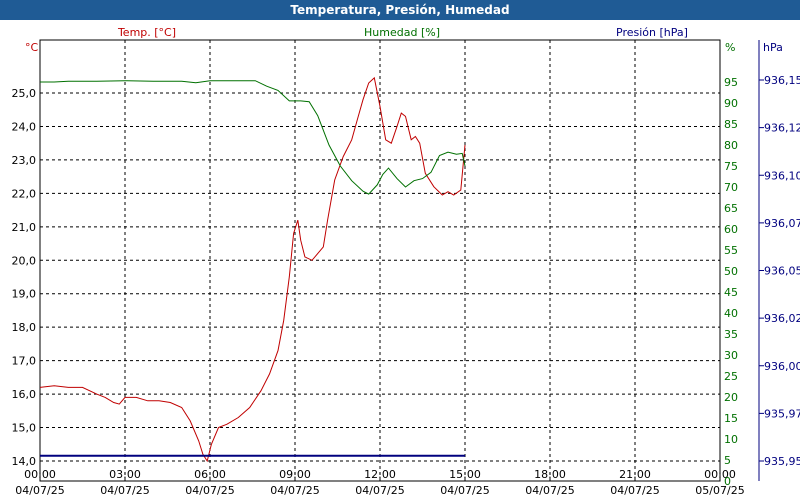  Describe the element at coordinates (731, 397) in the screenshot. I see `humidity-tick-label: 20` at that location.